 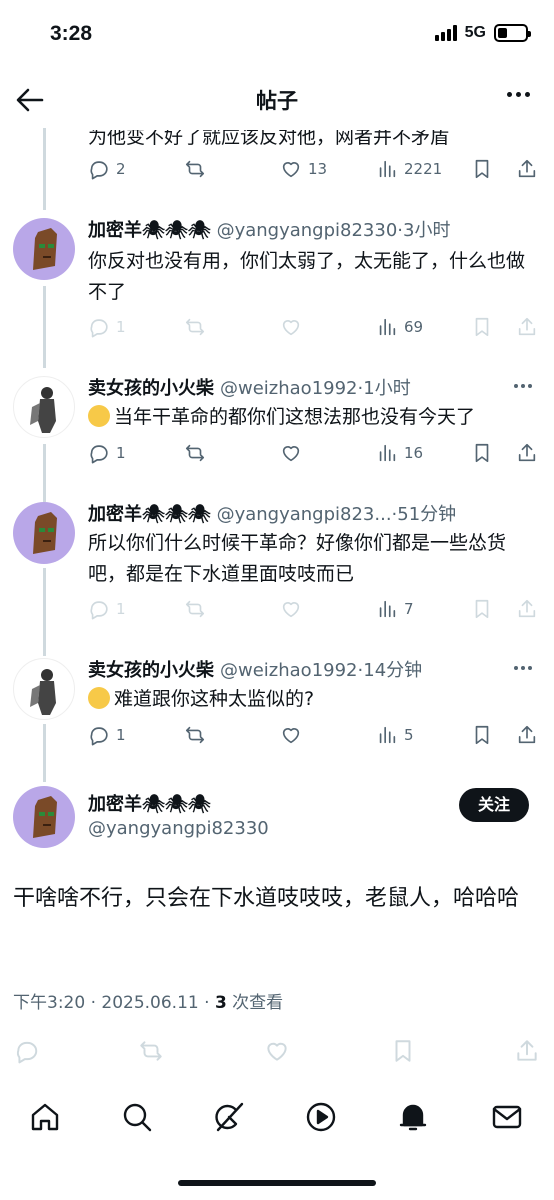 I want to click on view-count: 5, so click(x=409, y=735).